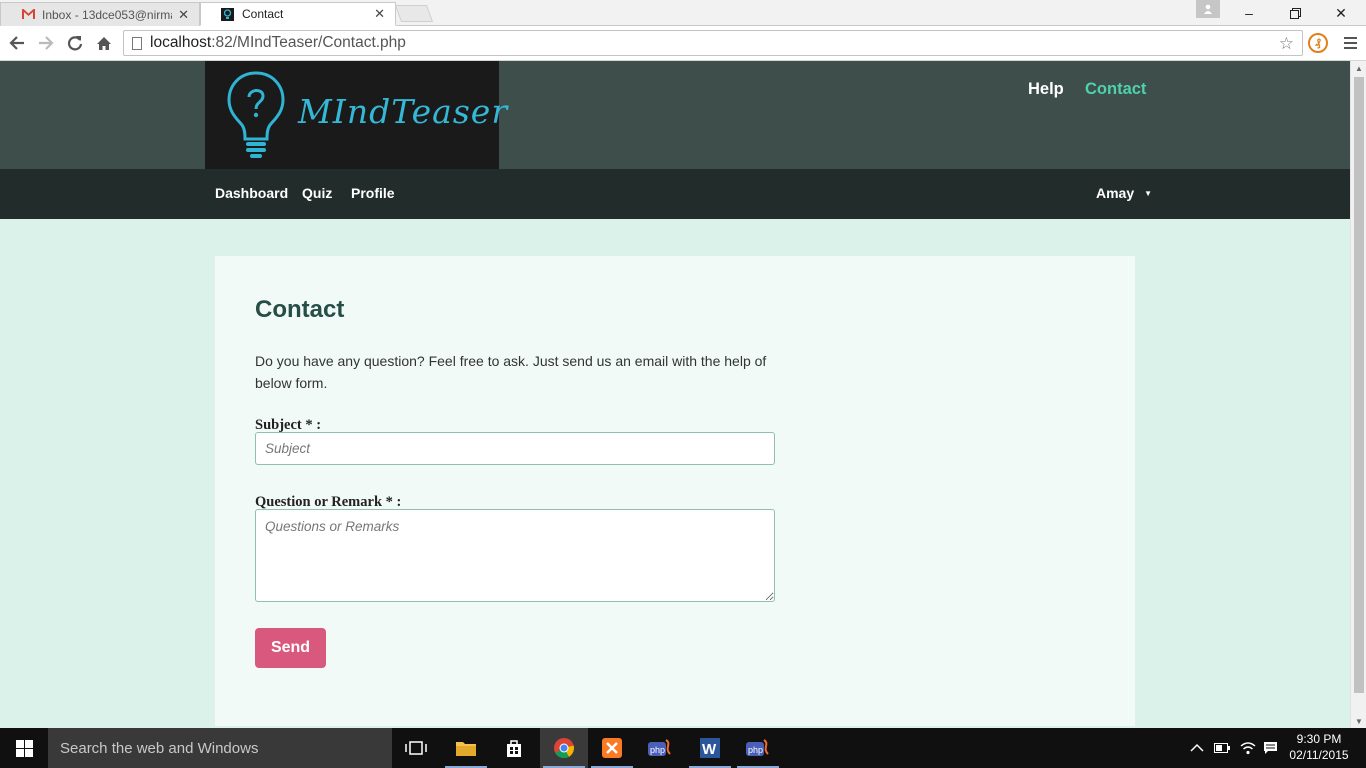 Image resolution: width=1366 pixels, height=768 pixels. Describe the element at coordinates (1197, 748) in the screenshot. I see `show-hidden-icons-icon` at that location.